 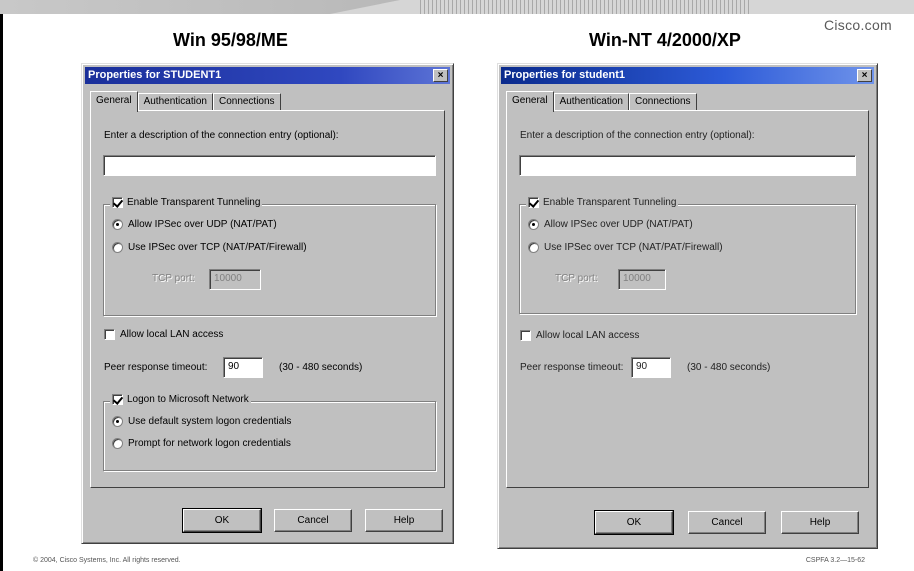 I want to click on logon-default-radio: Use default system logon credentials, so click(x=201, y=421).